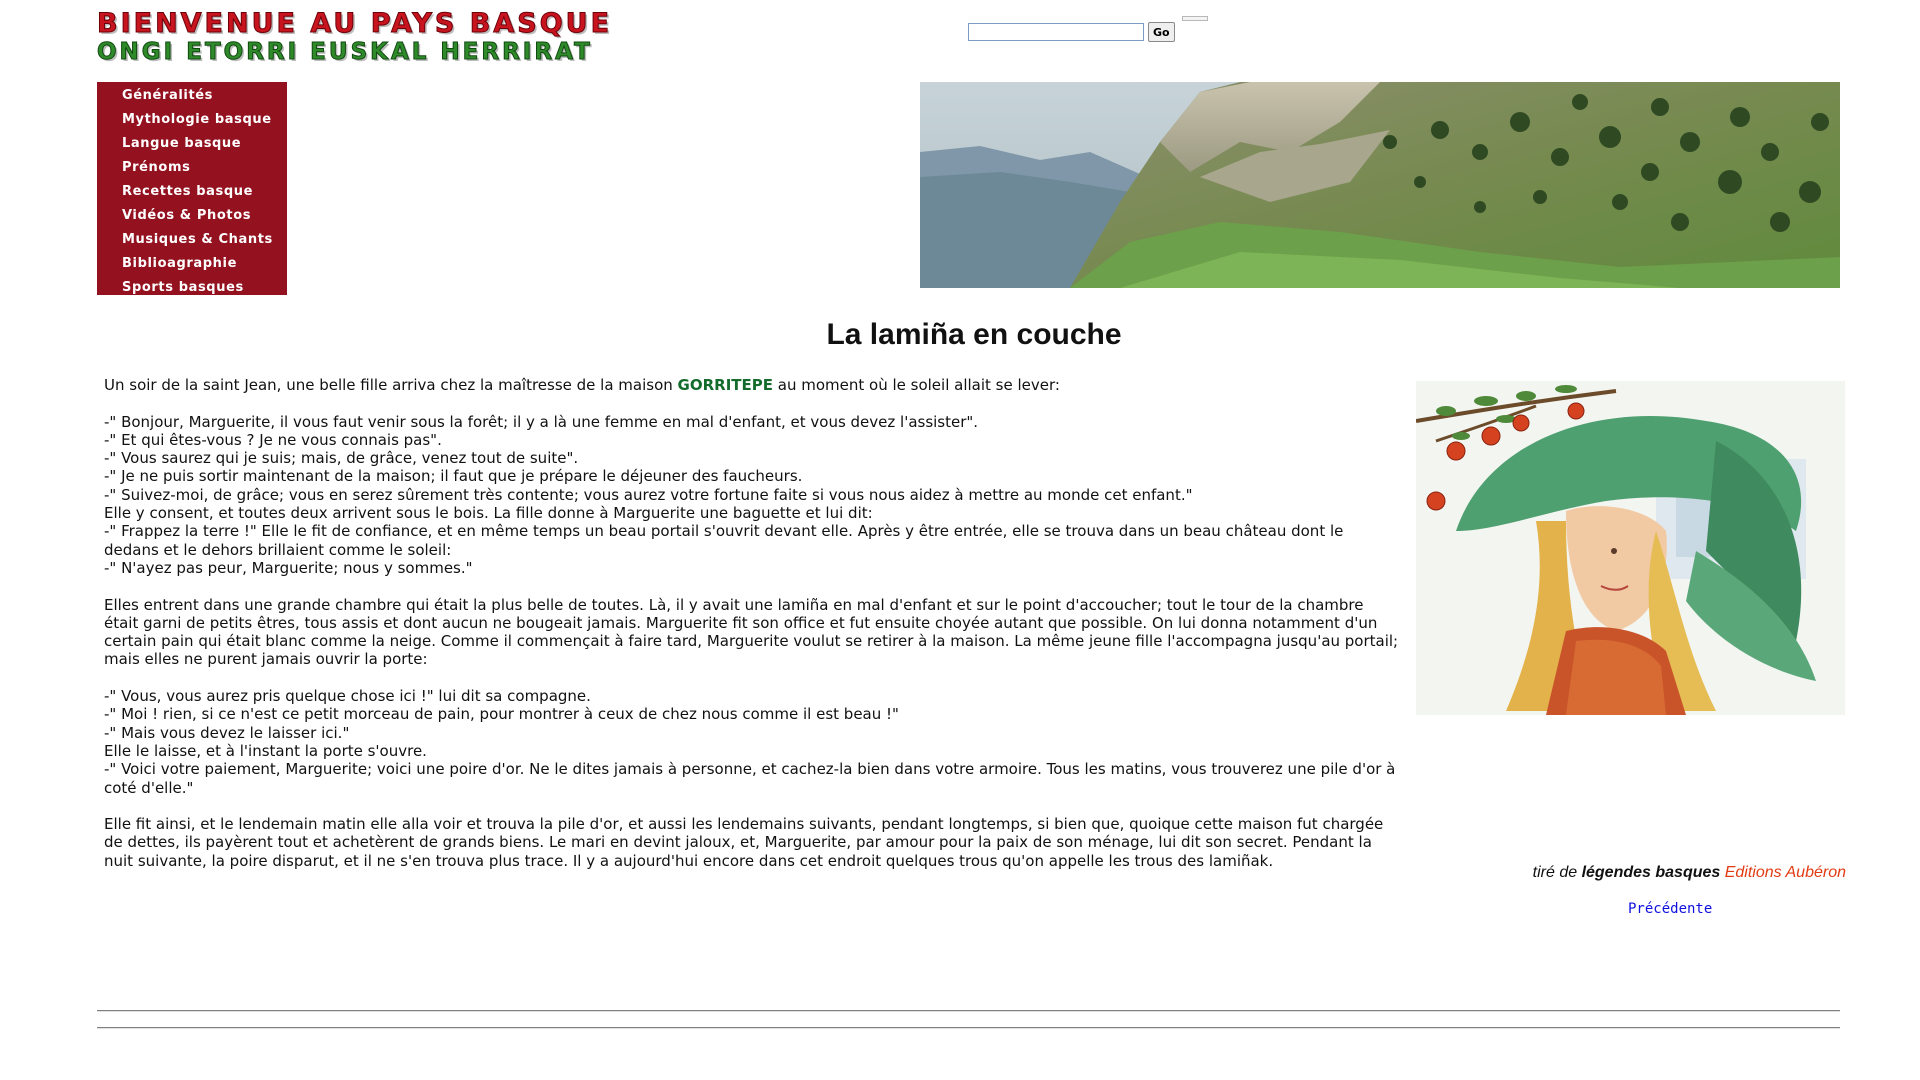  What do you see at coordinates (1785, 872) in the screenshot?
I see `source-publisher: Editions Aubéron` at bounding box center [1785, 872].